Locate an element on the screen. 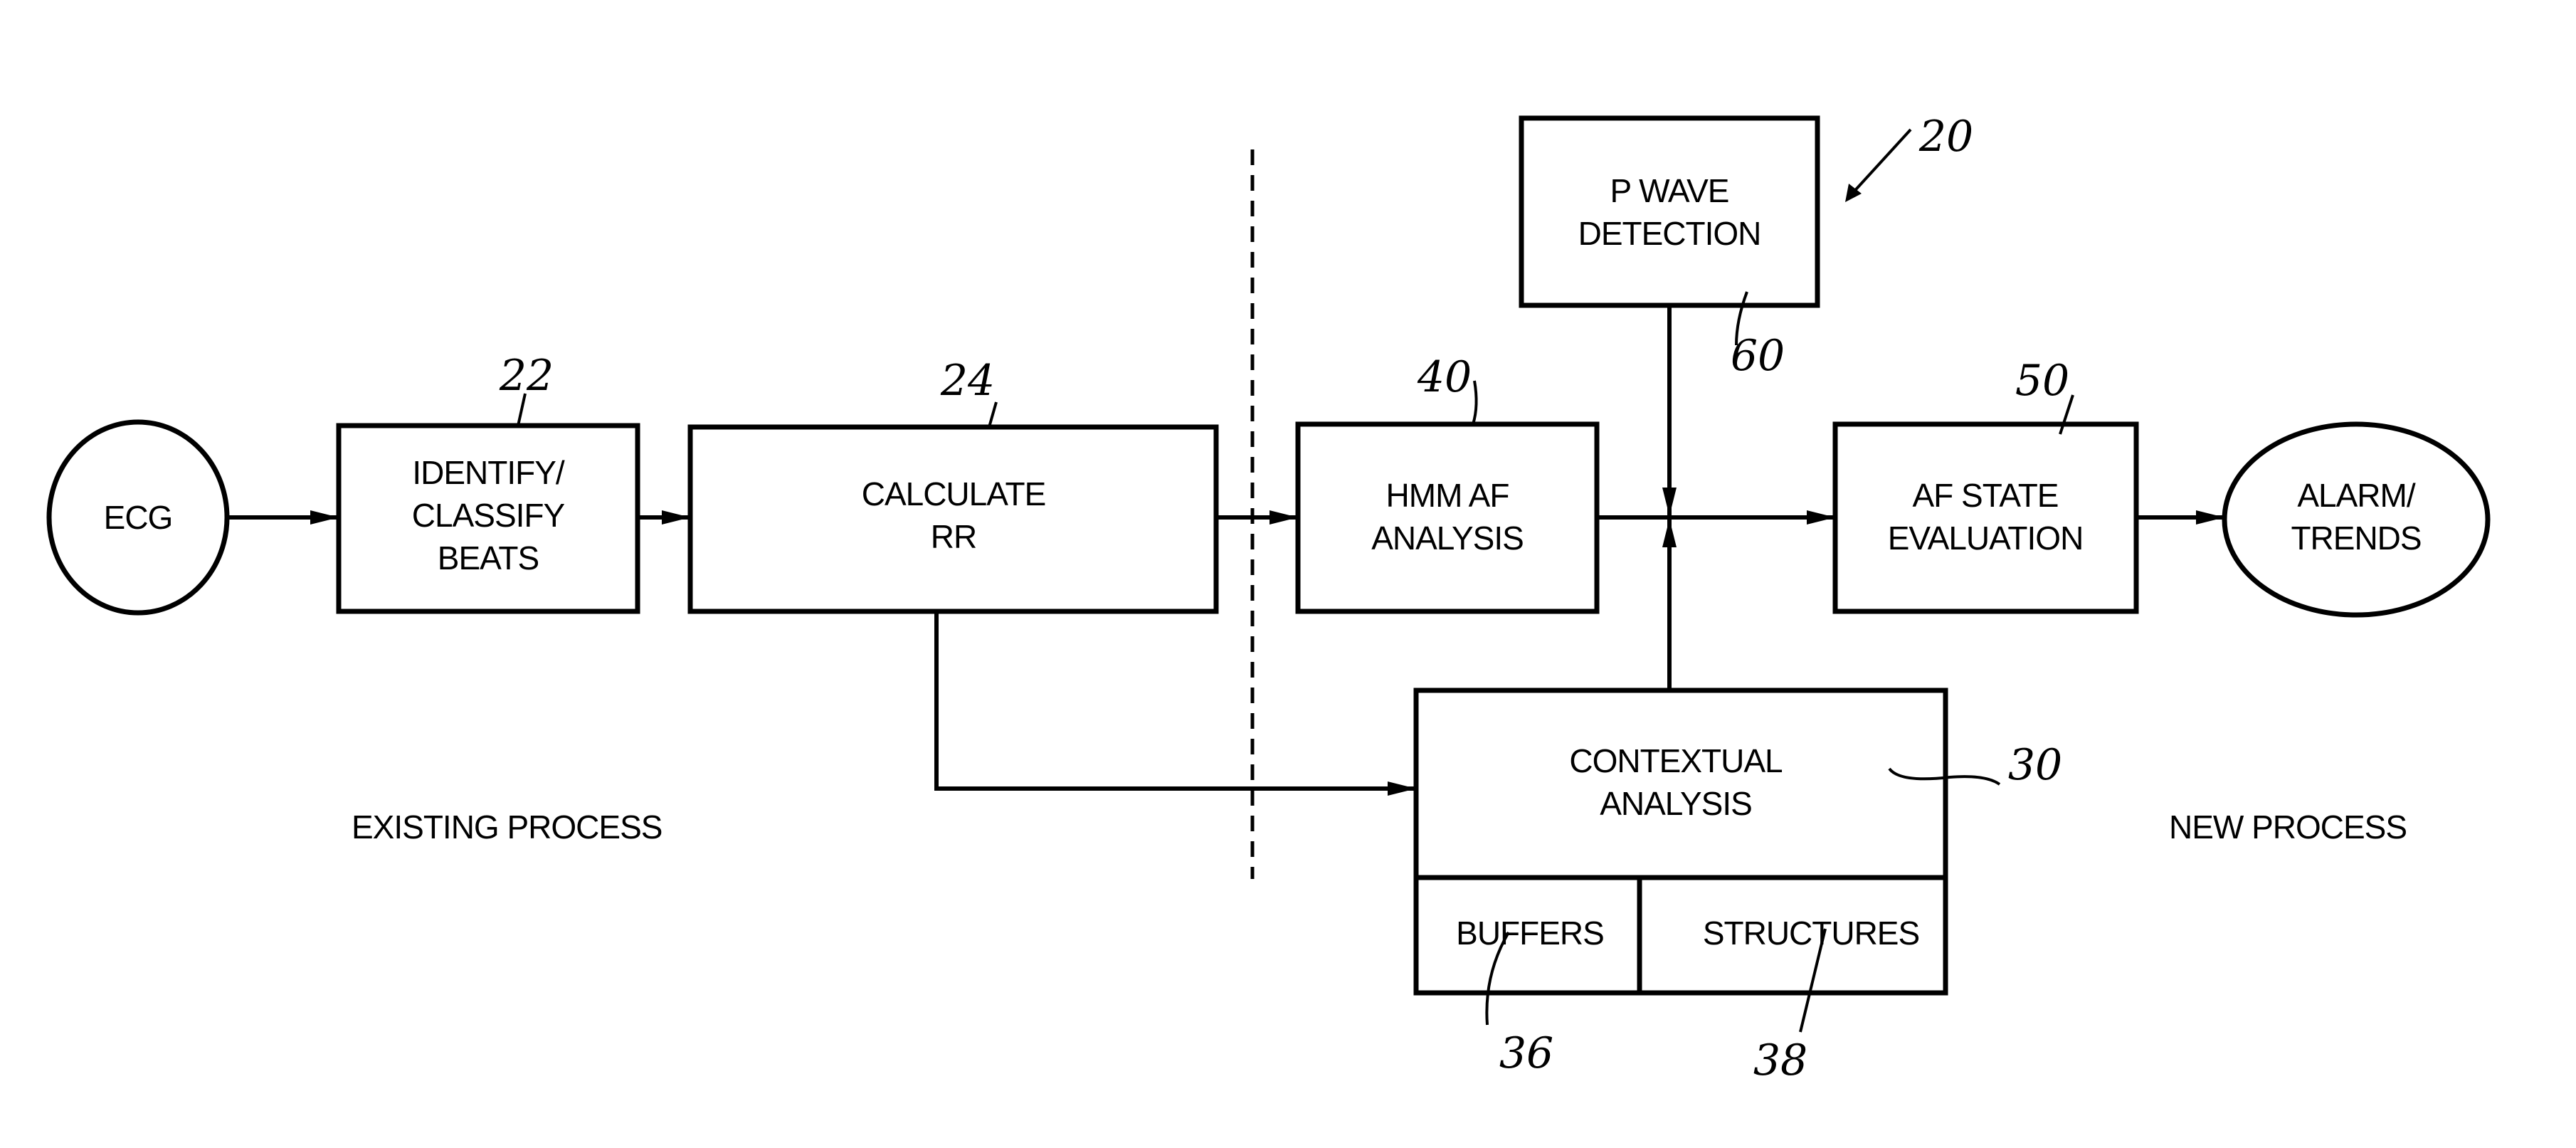 This screenshot has width=2576, height=1148. contextual-label-line2: ANALYSIS is located at coordinates (1676, 803).